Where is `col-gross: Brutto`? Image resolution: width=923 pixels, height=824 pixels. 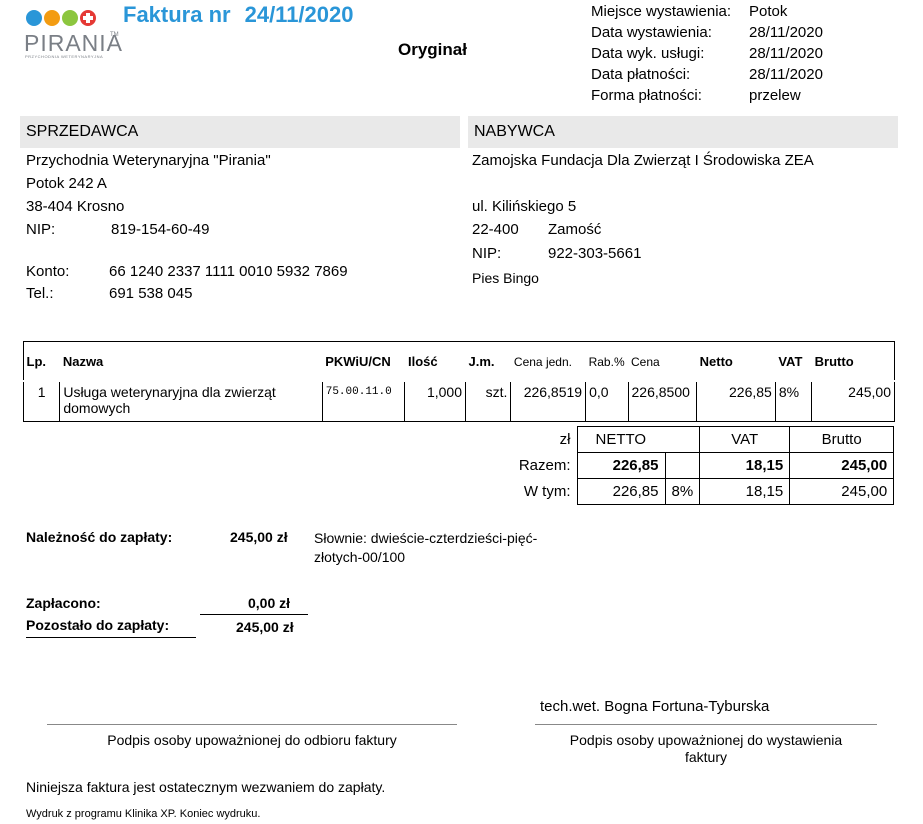 col-gross: Brutto is located at coordinates (834, 361).